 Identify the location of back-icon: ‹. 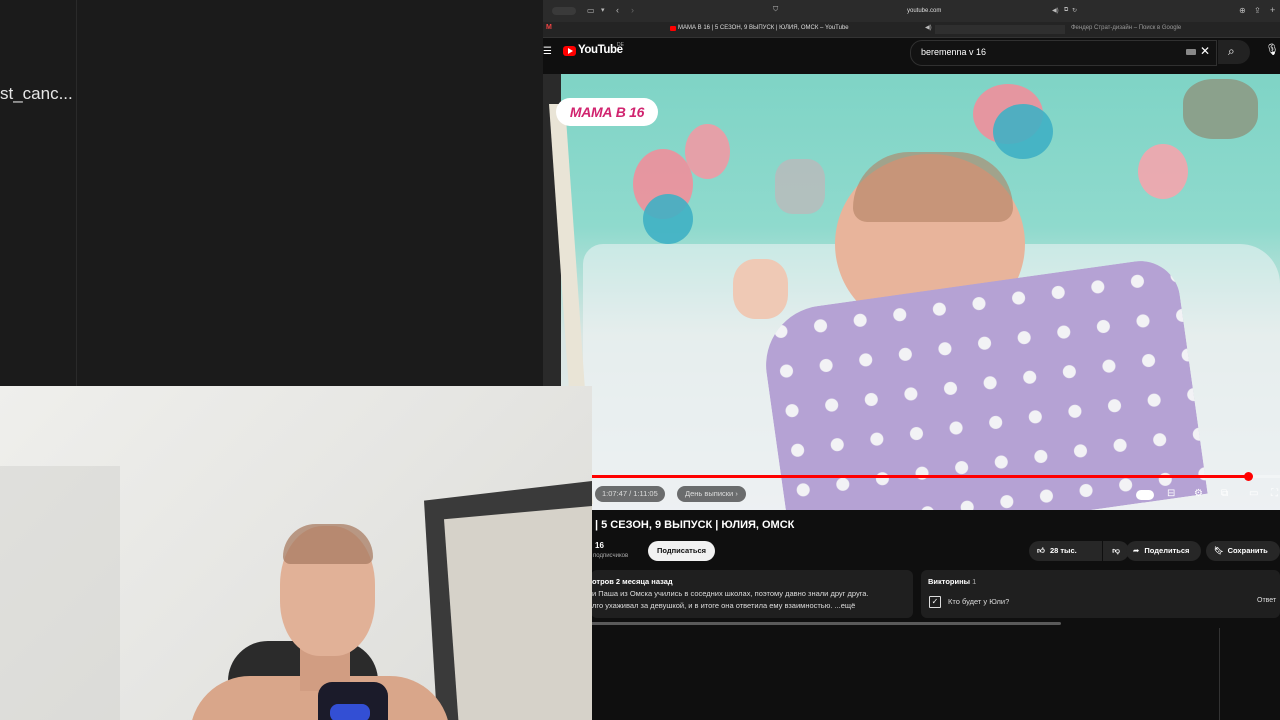
(617, 10).